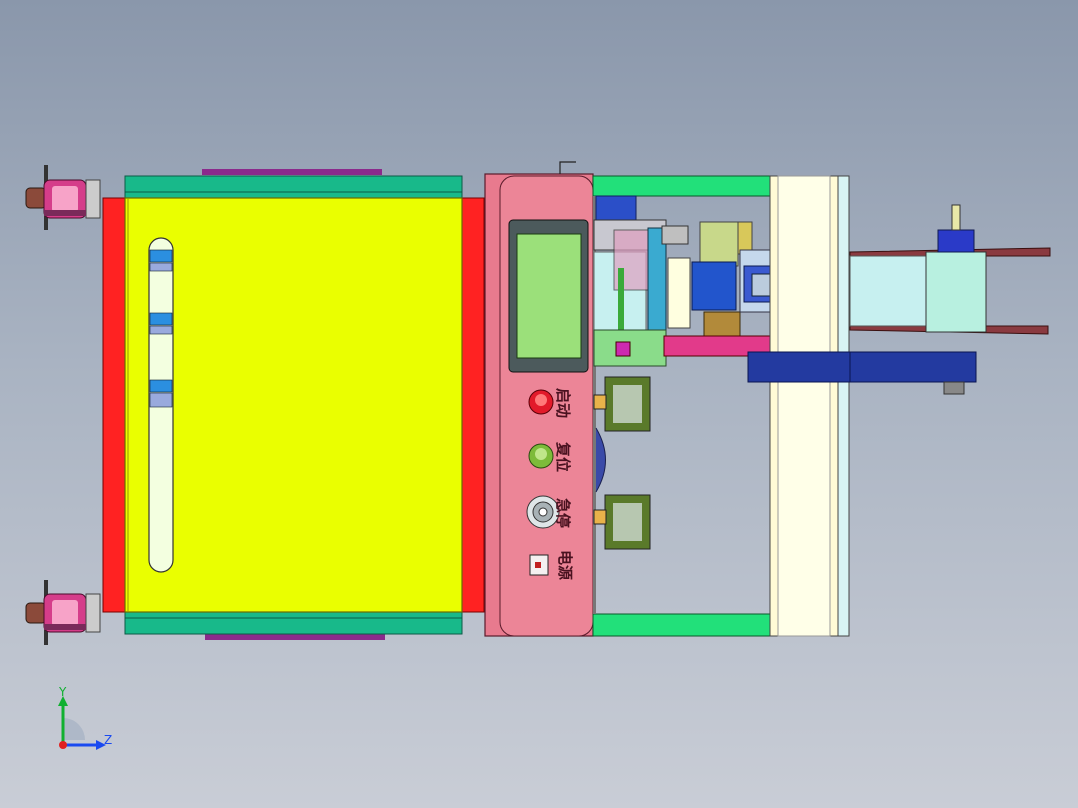 Image resolution: width=1078 pixels, height=808 pixels. I want to click on z-axis-label: Z, so click(108, 740).